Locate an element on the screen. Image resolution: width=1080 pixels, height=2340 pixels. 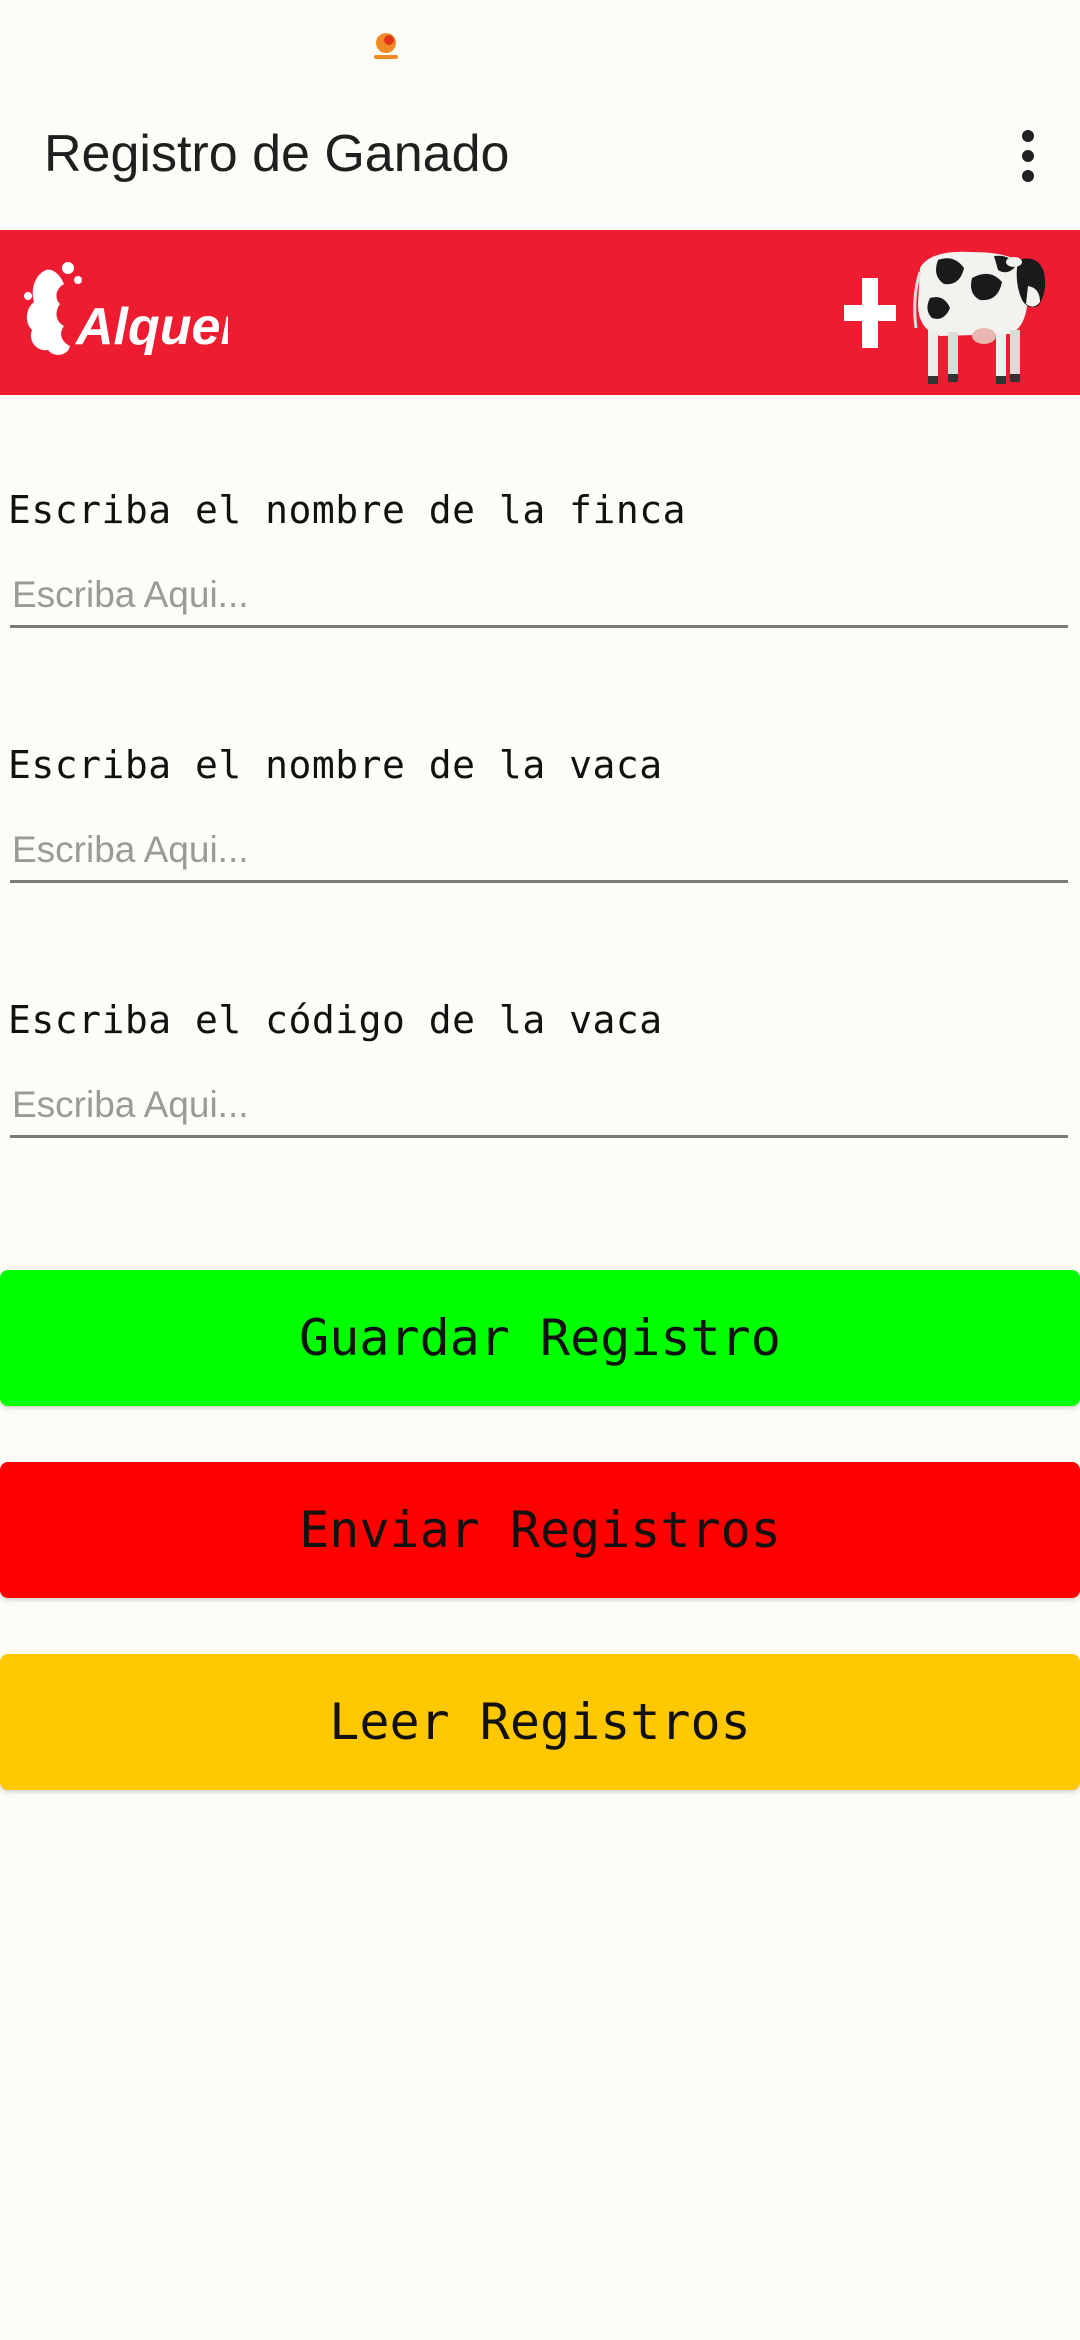
overflow-menu-button is located at coordinates (1028, 156).